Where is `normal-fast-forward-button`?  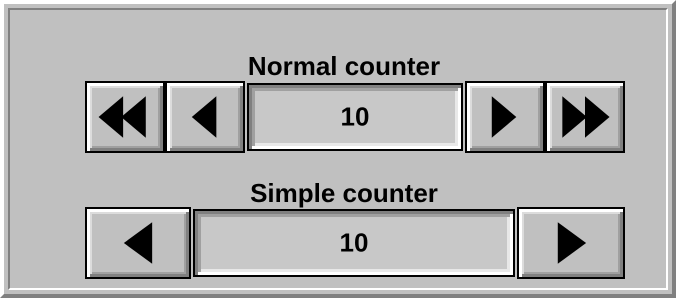
normal-fast-forward-button is located at coordinates (585, 117).